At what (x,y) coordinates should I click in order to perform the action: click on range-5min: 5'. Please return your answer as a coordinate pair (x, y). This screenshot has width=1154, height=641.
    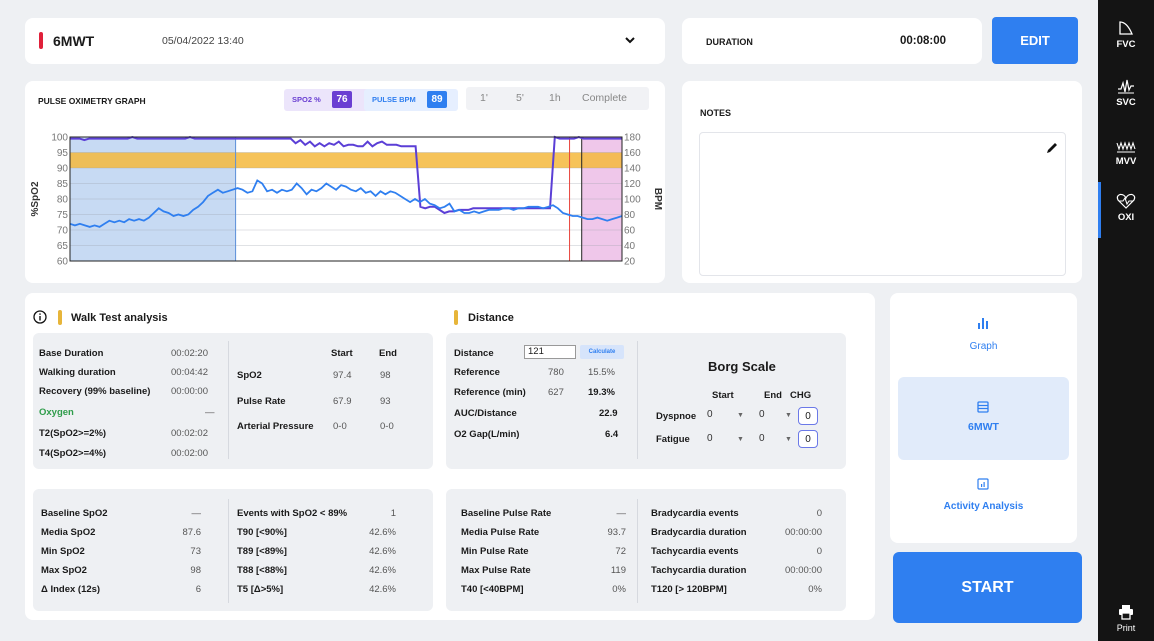
    Looking at the image, I should click on (520, 98).